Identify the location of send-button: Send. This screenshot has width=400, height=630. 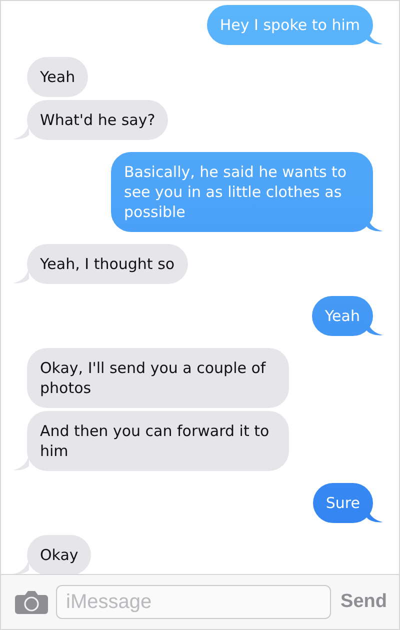
(362, 602).